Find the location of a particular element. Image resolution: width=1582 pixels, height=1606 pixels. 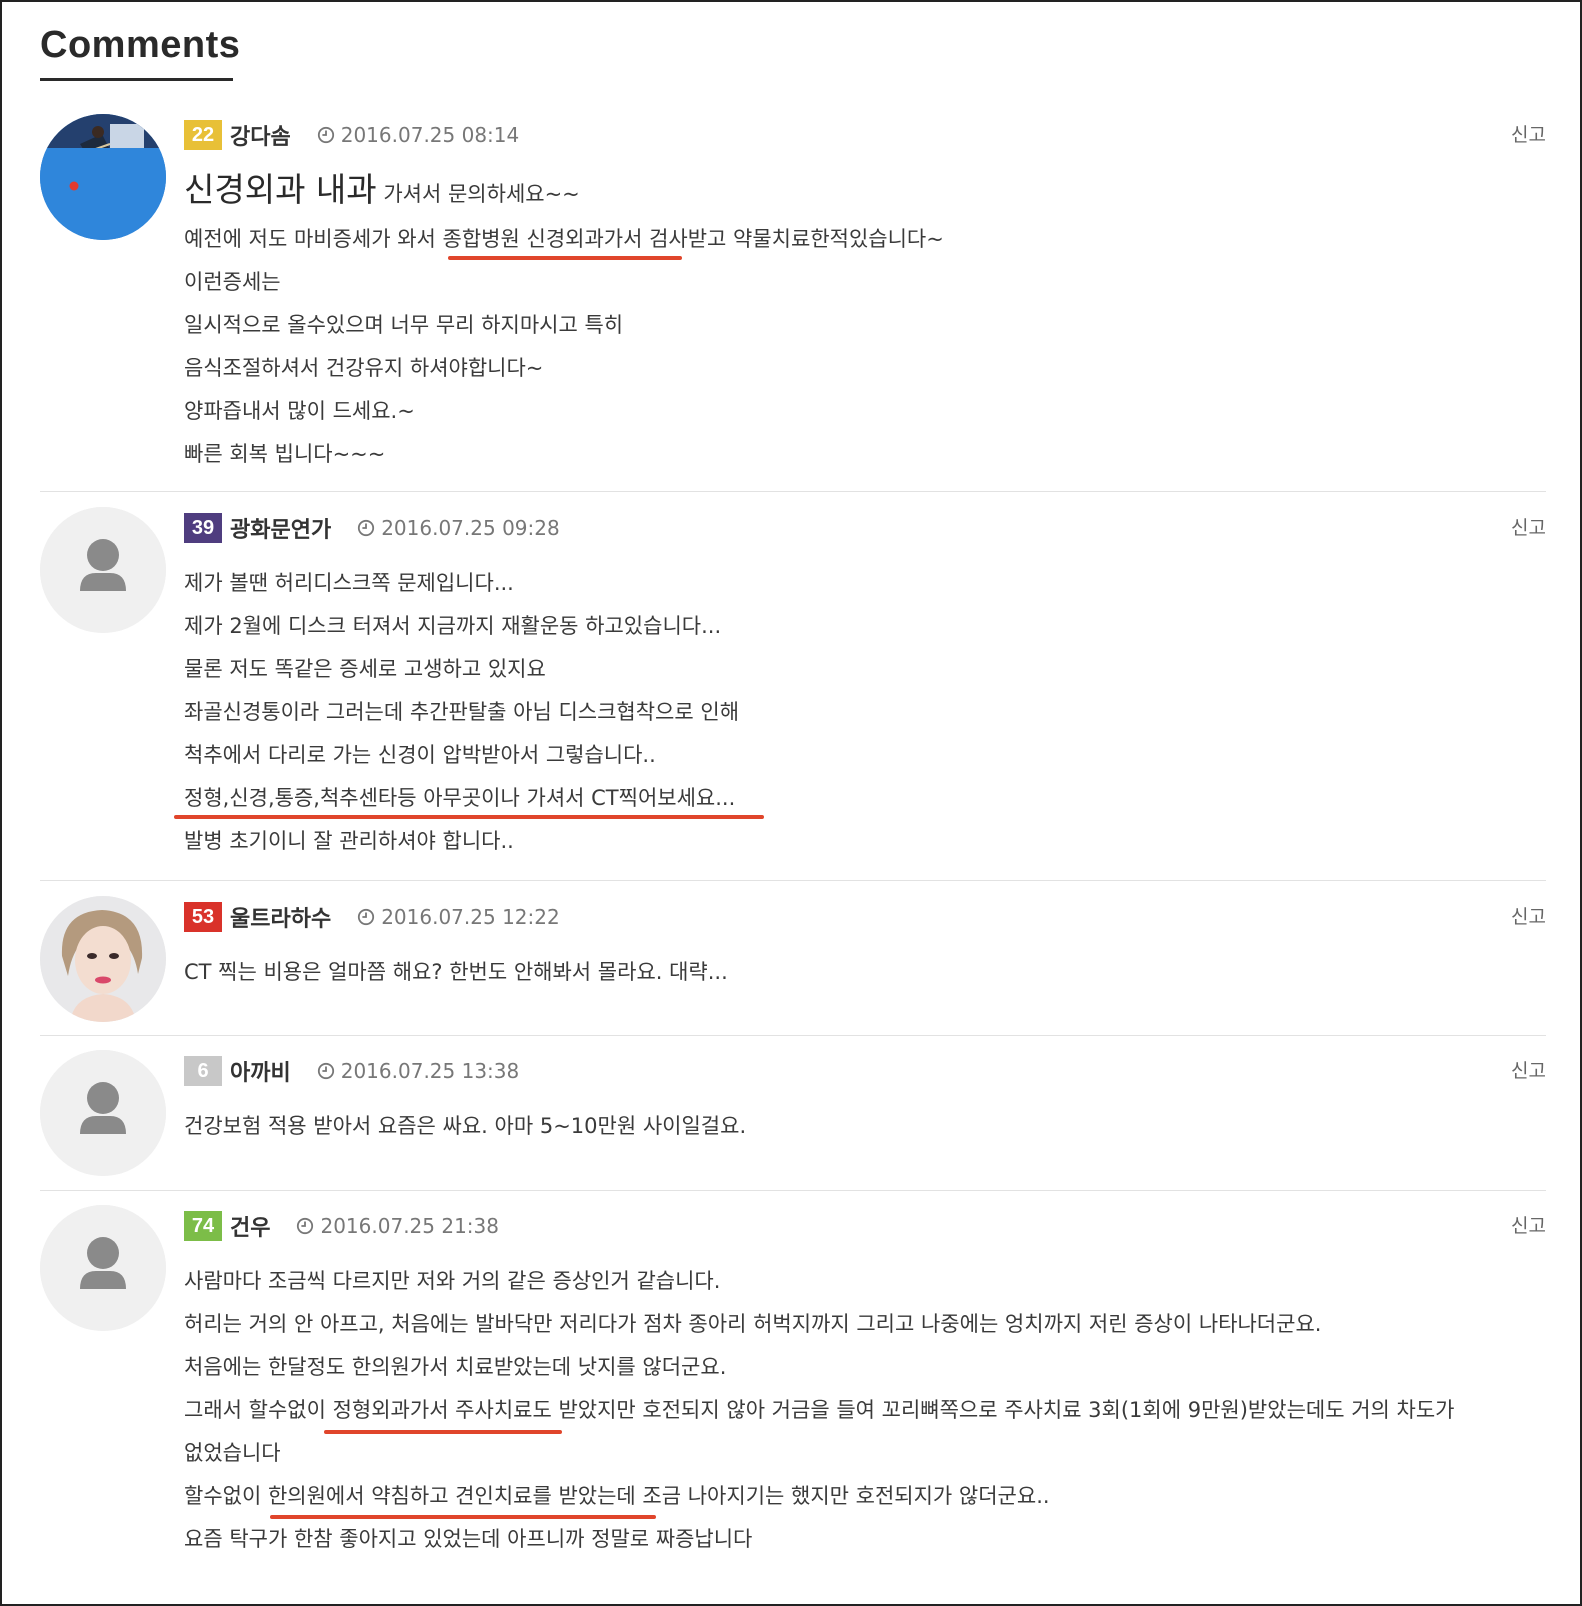

avatar-billiards-photo is located at coordinates (103, 177).